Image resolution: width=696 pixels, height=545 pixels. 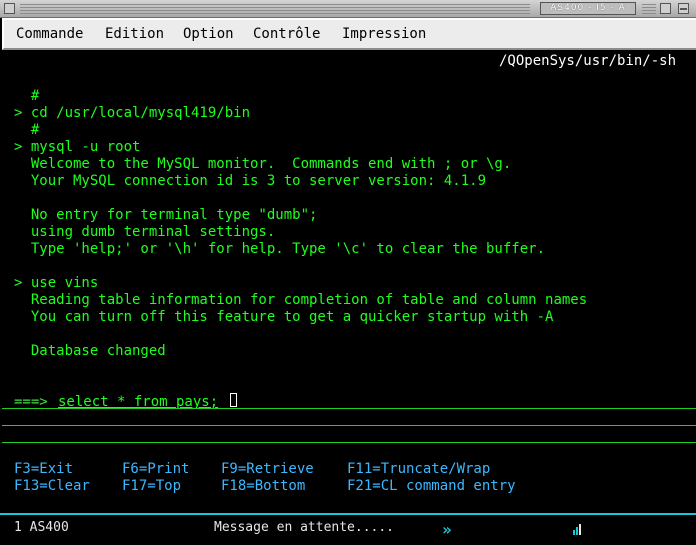 I want to click on terminal-line: Database changed, so click(x=90, y=351).